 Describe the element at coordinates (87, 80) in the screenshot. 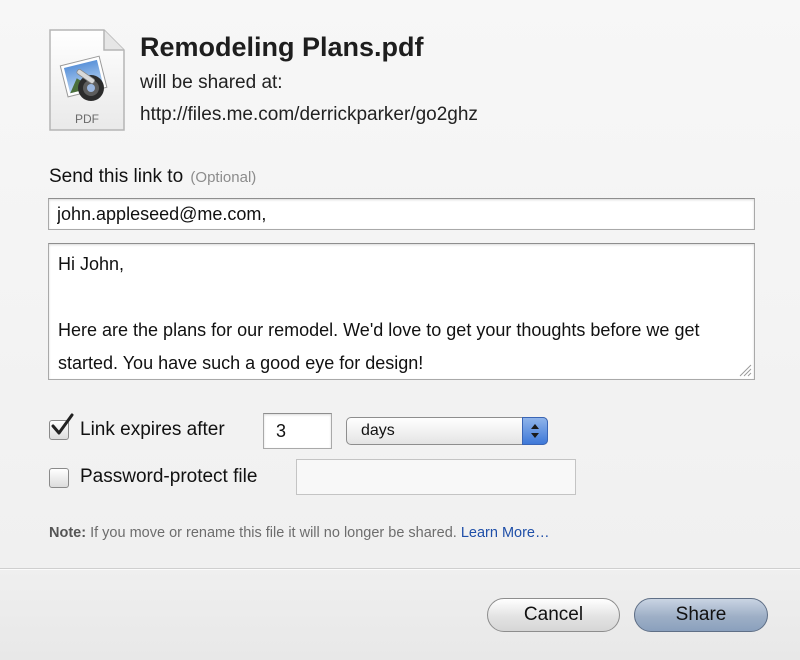

I see `pdf-document-icon: PDF` at that location.